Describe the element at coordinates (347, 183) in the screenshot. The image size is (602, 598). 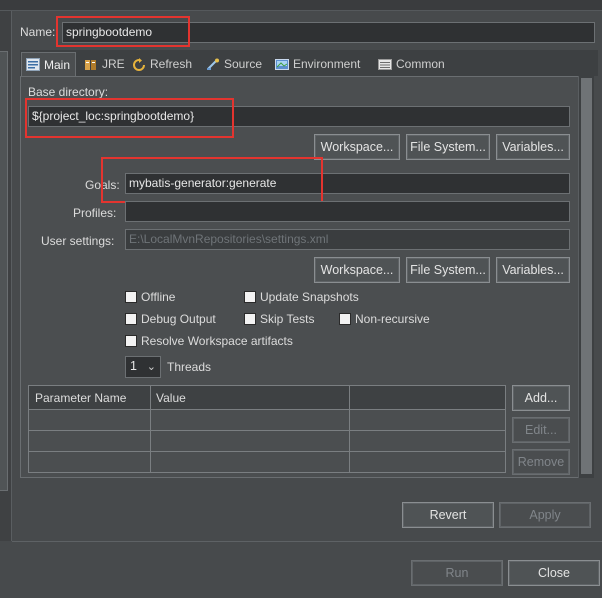
I see `goals-input: mybatis-generator:generate` at that location.